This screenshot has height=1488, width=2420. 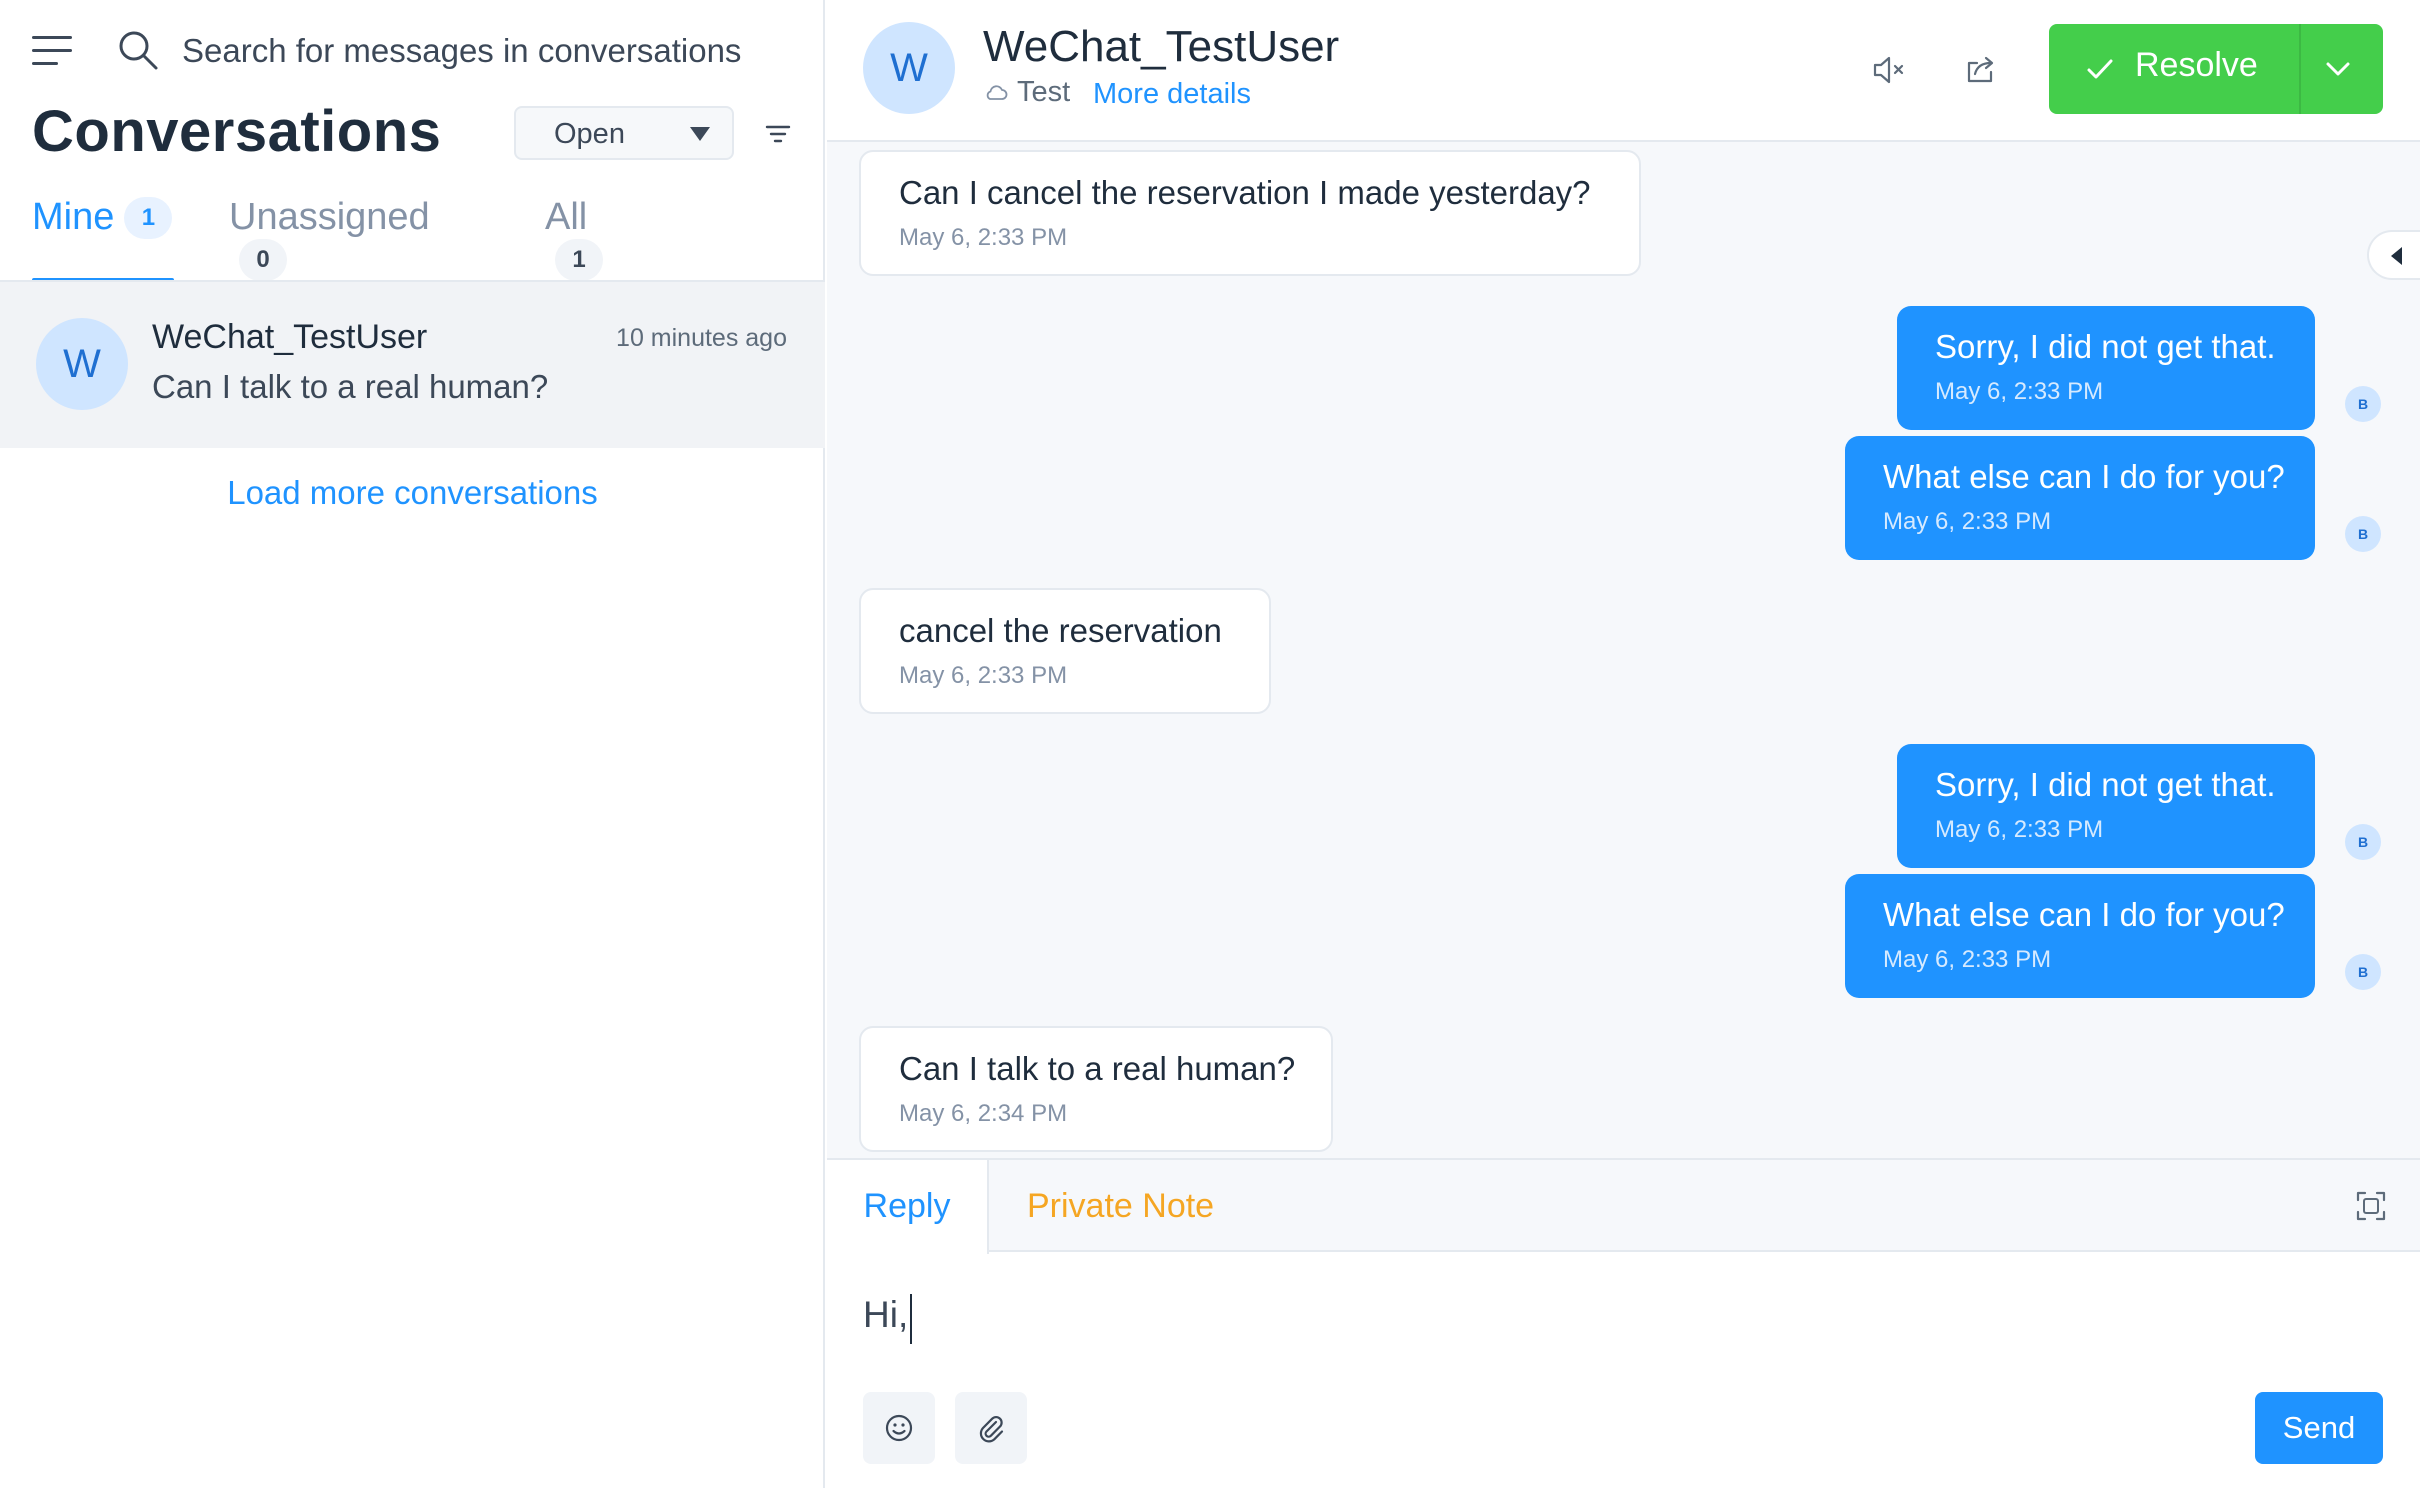 I want to click on contact-name: WeChat_TestUser, so click(x=290, y=337).